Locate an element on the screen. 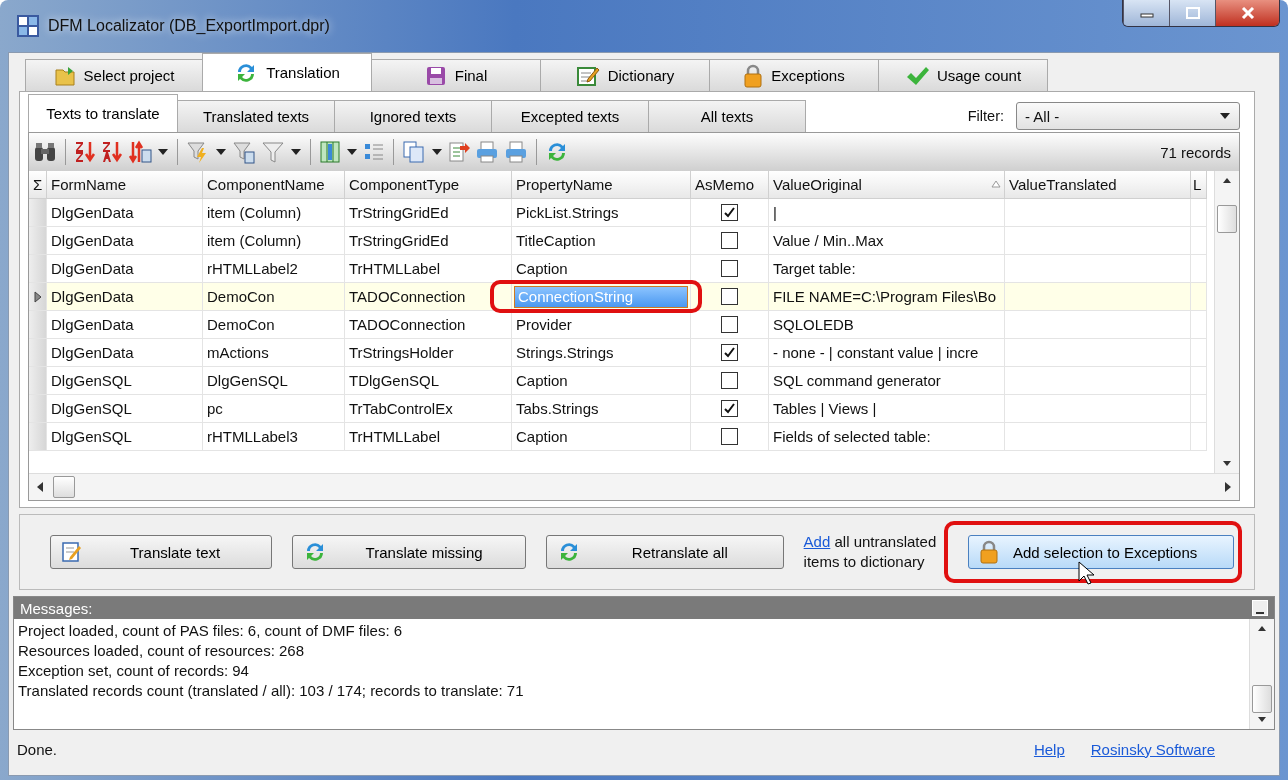 The height and width of the screenshot is (780, 1288). horizontal-scrollbar is located at coordinates (634, 486).